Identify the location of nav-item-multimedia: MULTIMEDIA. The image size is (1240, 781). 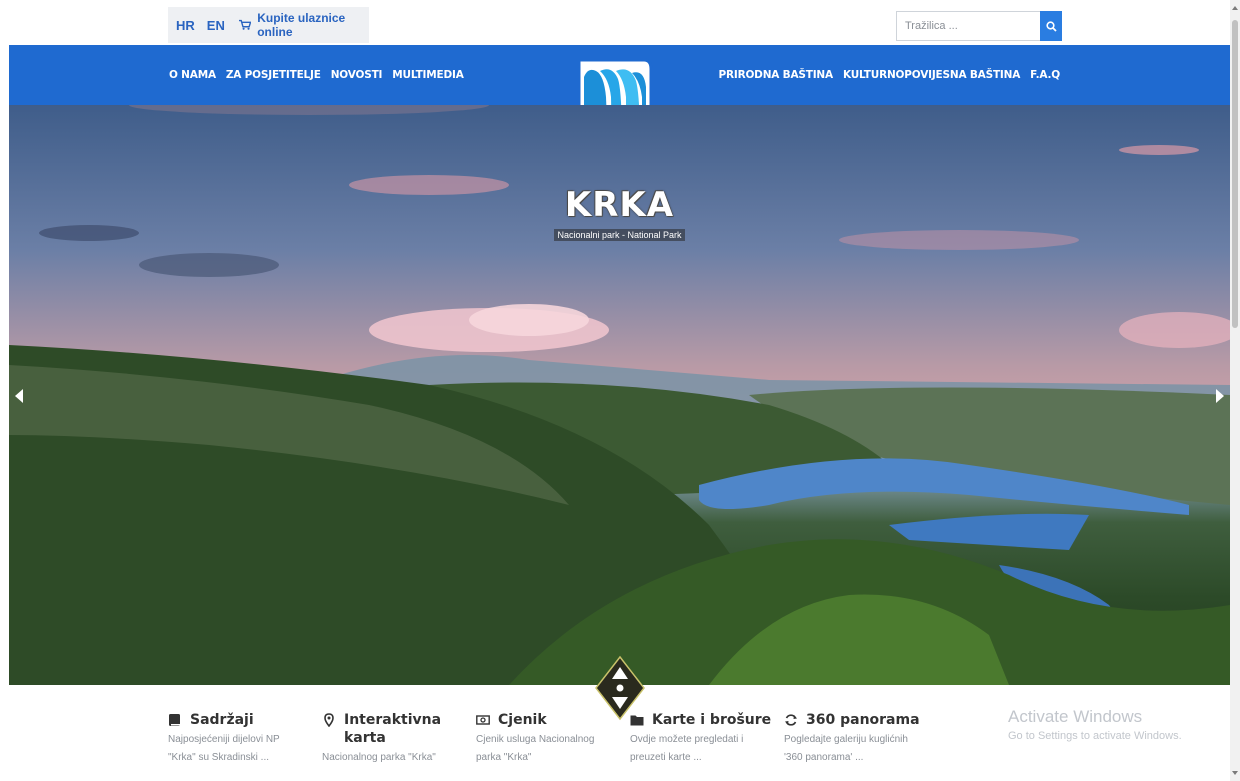
(428, 75).